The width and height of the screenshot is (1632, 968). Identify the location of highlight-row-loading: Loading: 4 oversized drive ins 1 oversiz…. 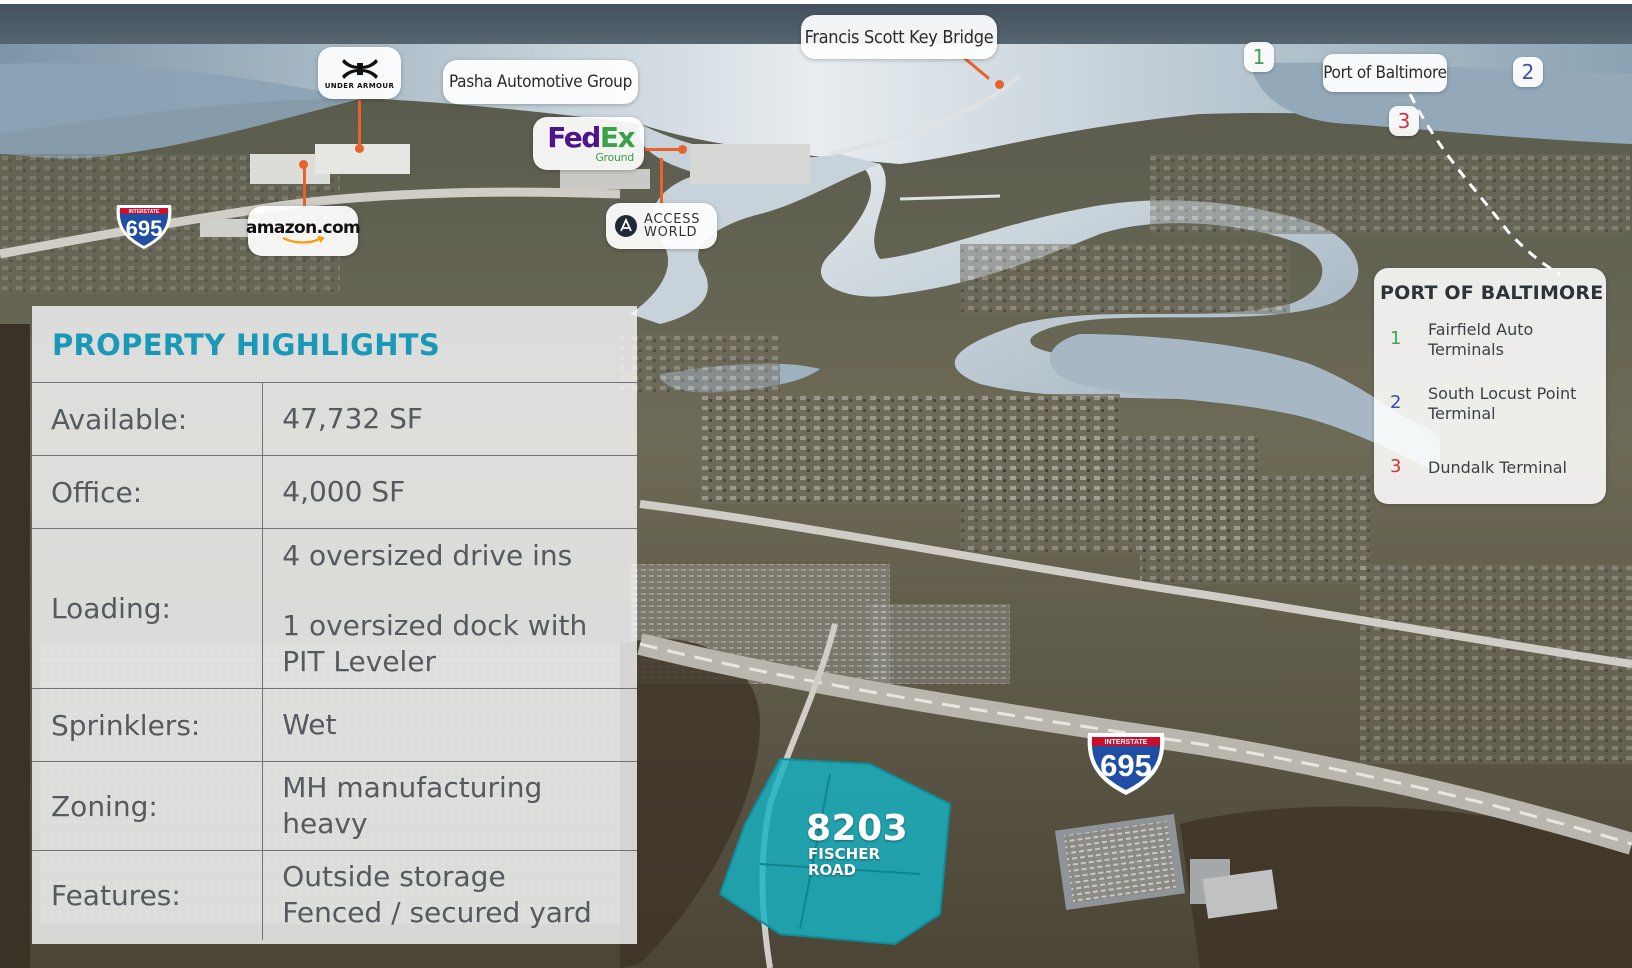
(334, 608).